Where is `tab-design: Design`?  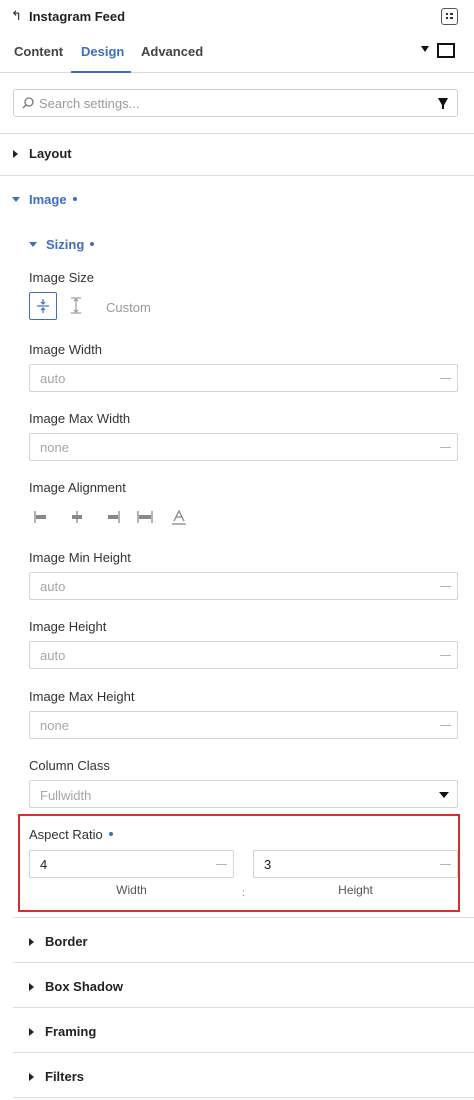
tab-design: Design is located at coordinates (102, 51).